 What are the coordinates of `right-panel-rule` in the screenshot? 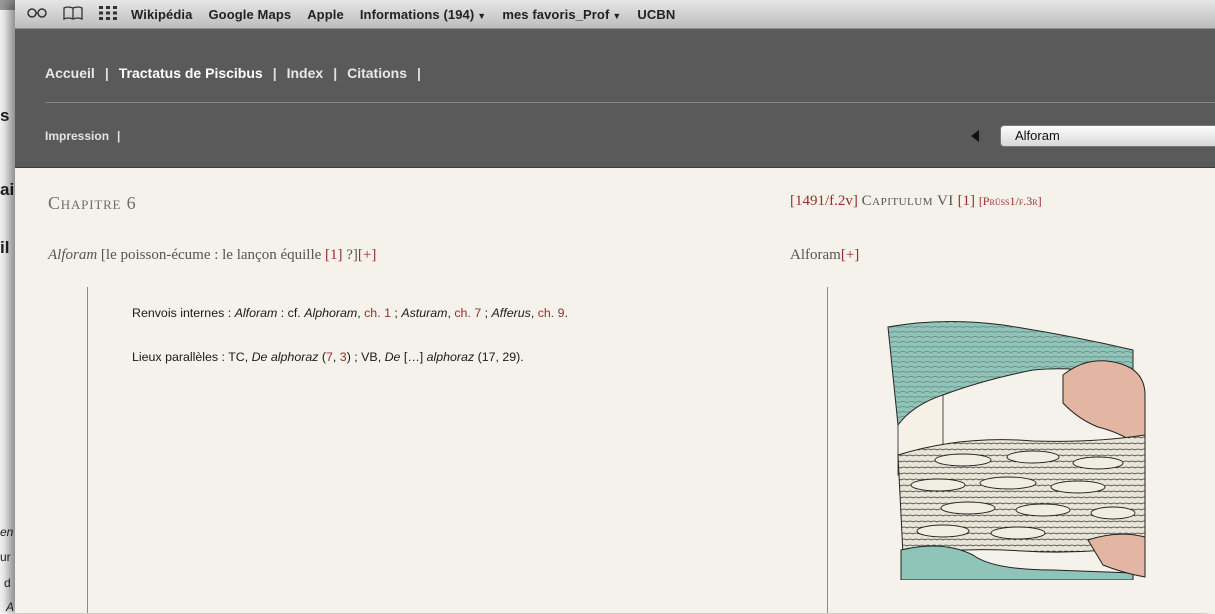 It's located at (827, 450).